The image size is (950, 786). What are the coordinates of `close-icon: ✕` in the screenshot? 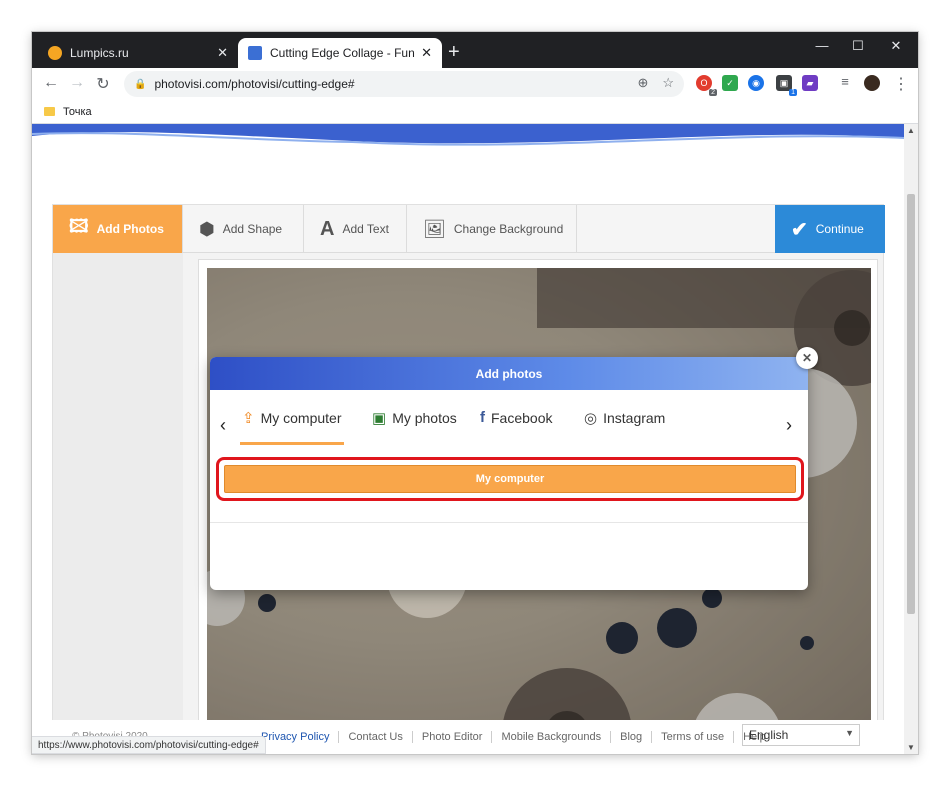 It's located at (807, 358).